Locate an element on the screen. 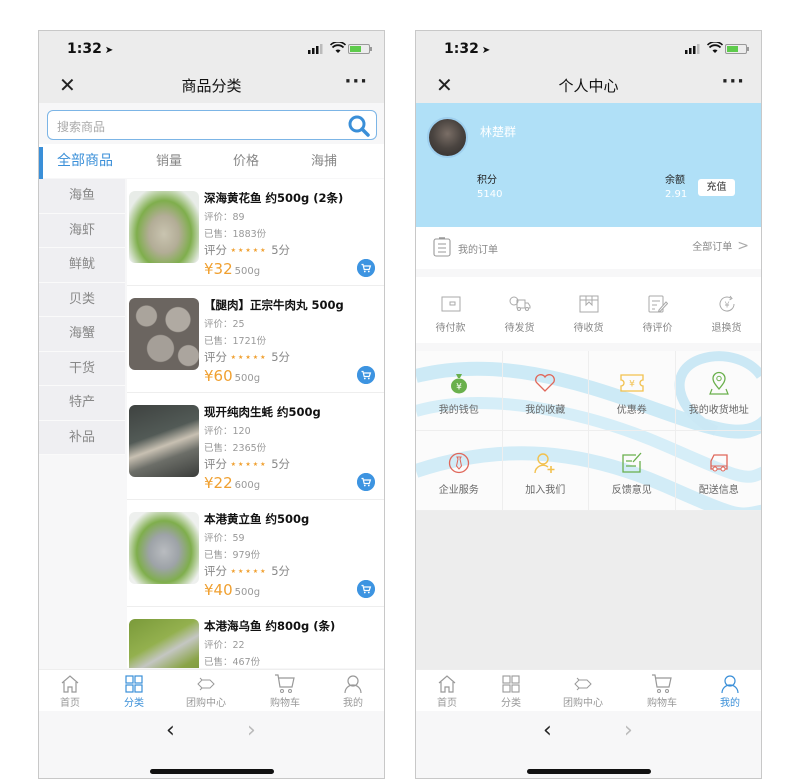 This screenshot has height=780, width=800. all-orders-link: 全部订单 > is located at coordinates (720, 246).